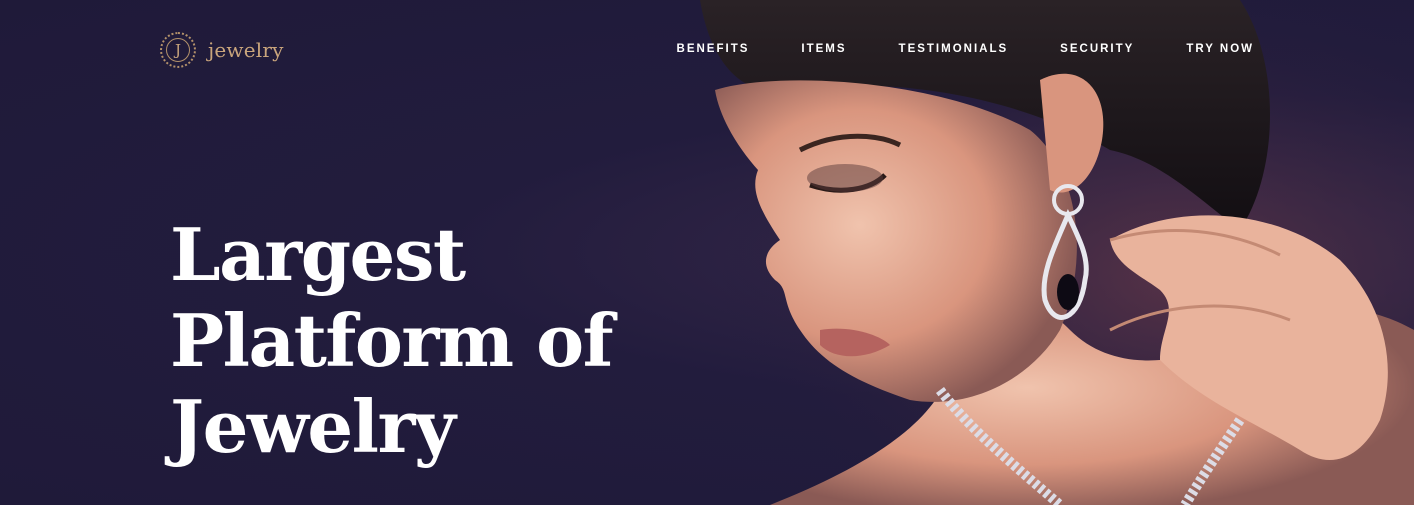 This screenshot has height=505, width=1414. I want to click on brand-name: jewelry, so click(246, 50).